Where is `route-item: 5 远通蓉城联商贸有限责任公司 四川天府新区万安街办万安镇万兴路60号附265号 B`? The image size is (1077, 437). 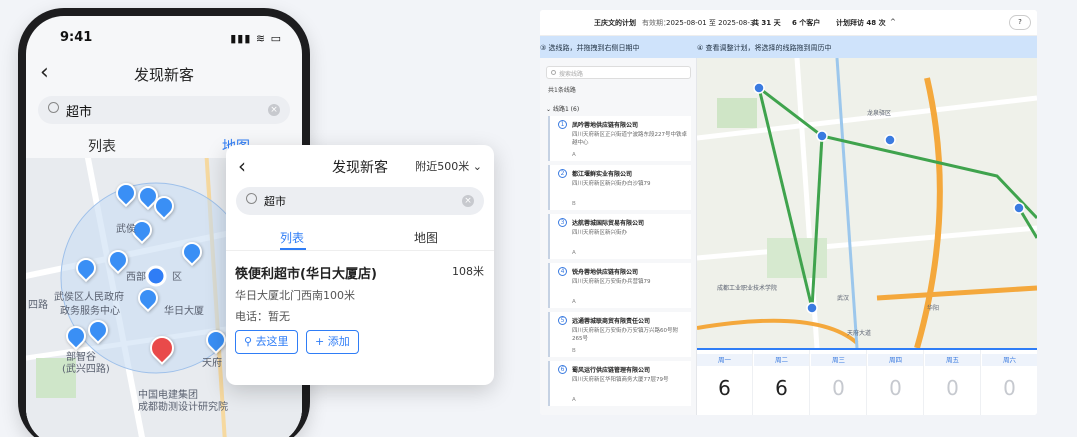
route-item: 5 远通蓉城联商贸有限责任公司 四川天府新区万安街办万安镇万兴路60号附265号 B is located at coordinates (619, 334).